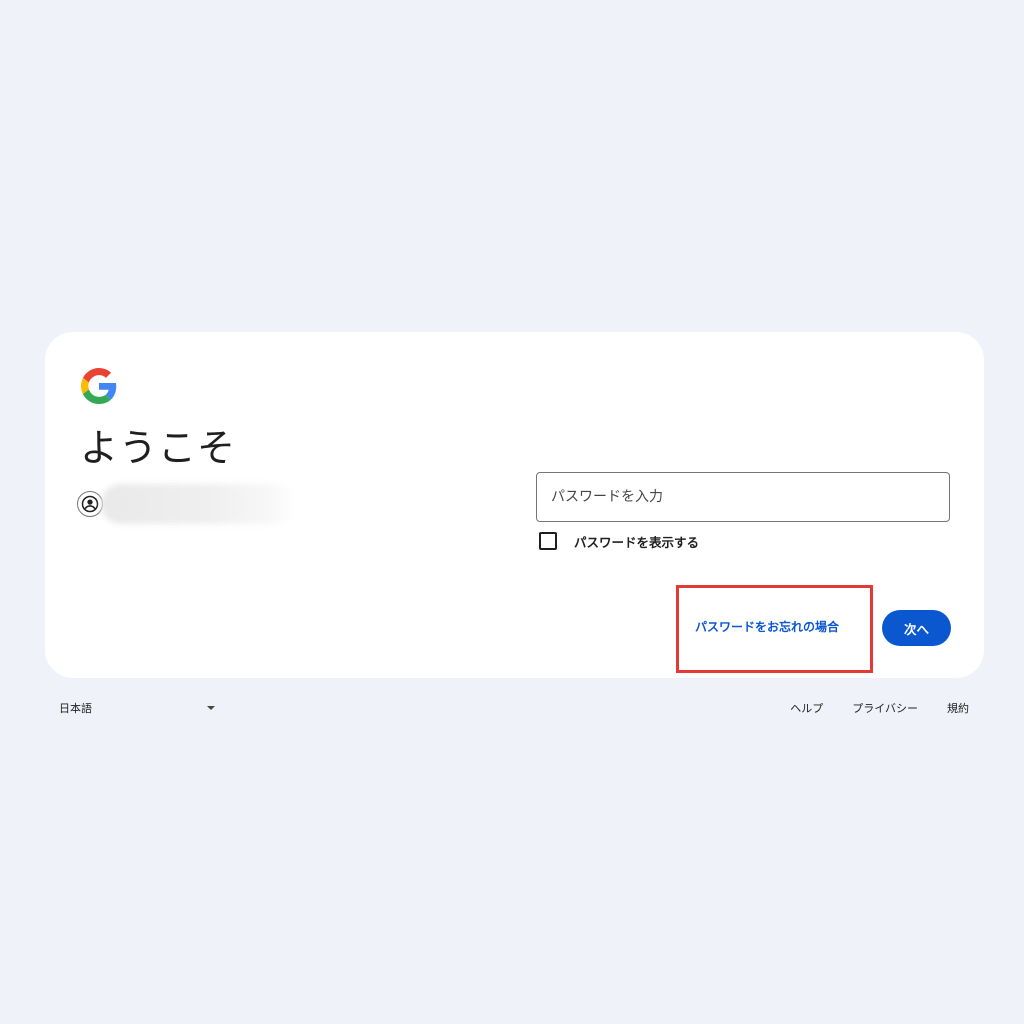 The height and width of the screenshot is (1024, 1024). What do you see at coordinates (75, 708) in the screenshot?
I see `language-label: 日本語` at bounding box center [75, 708].